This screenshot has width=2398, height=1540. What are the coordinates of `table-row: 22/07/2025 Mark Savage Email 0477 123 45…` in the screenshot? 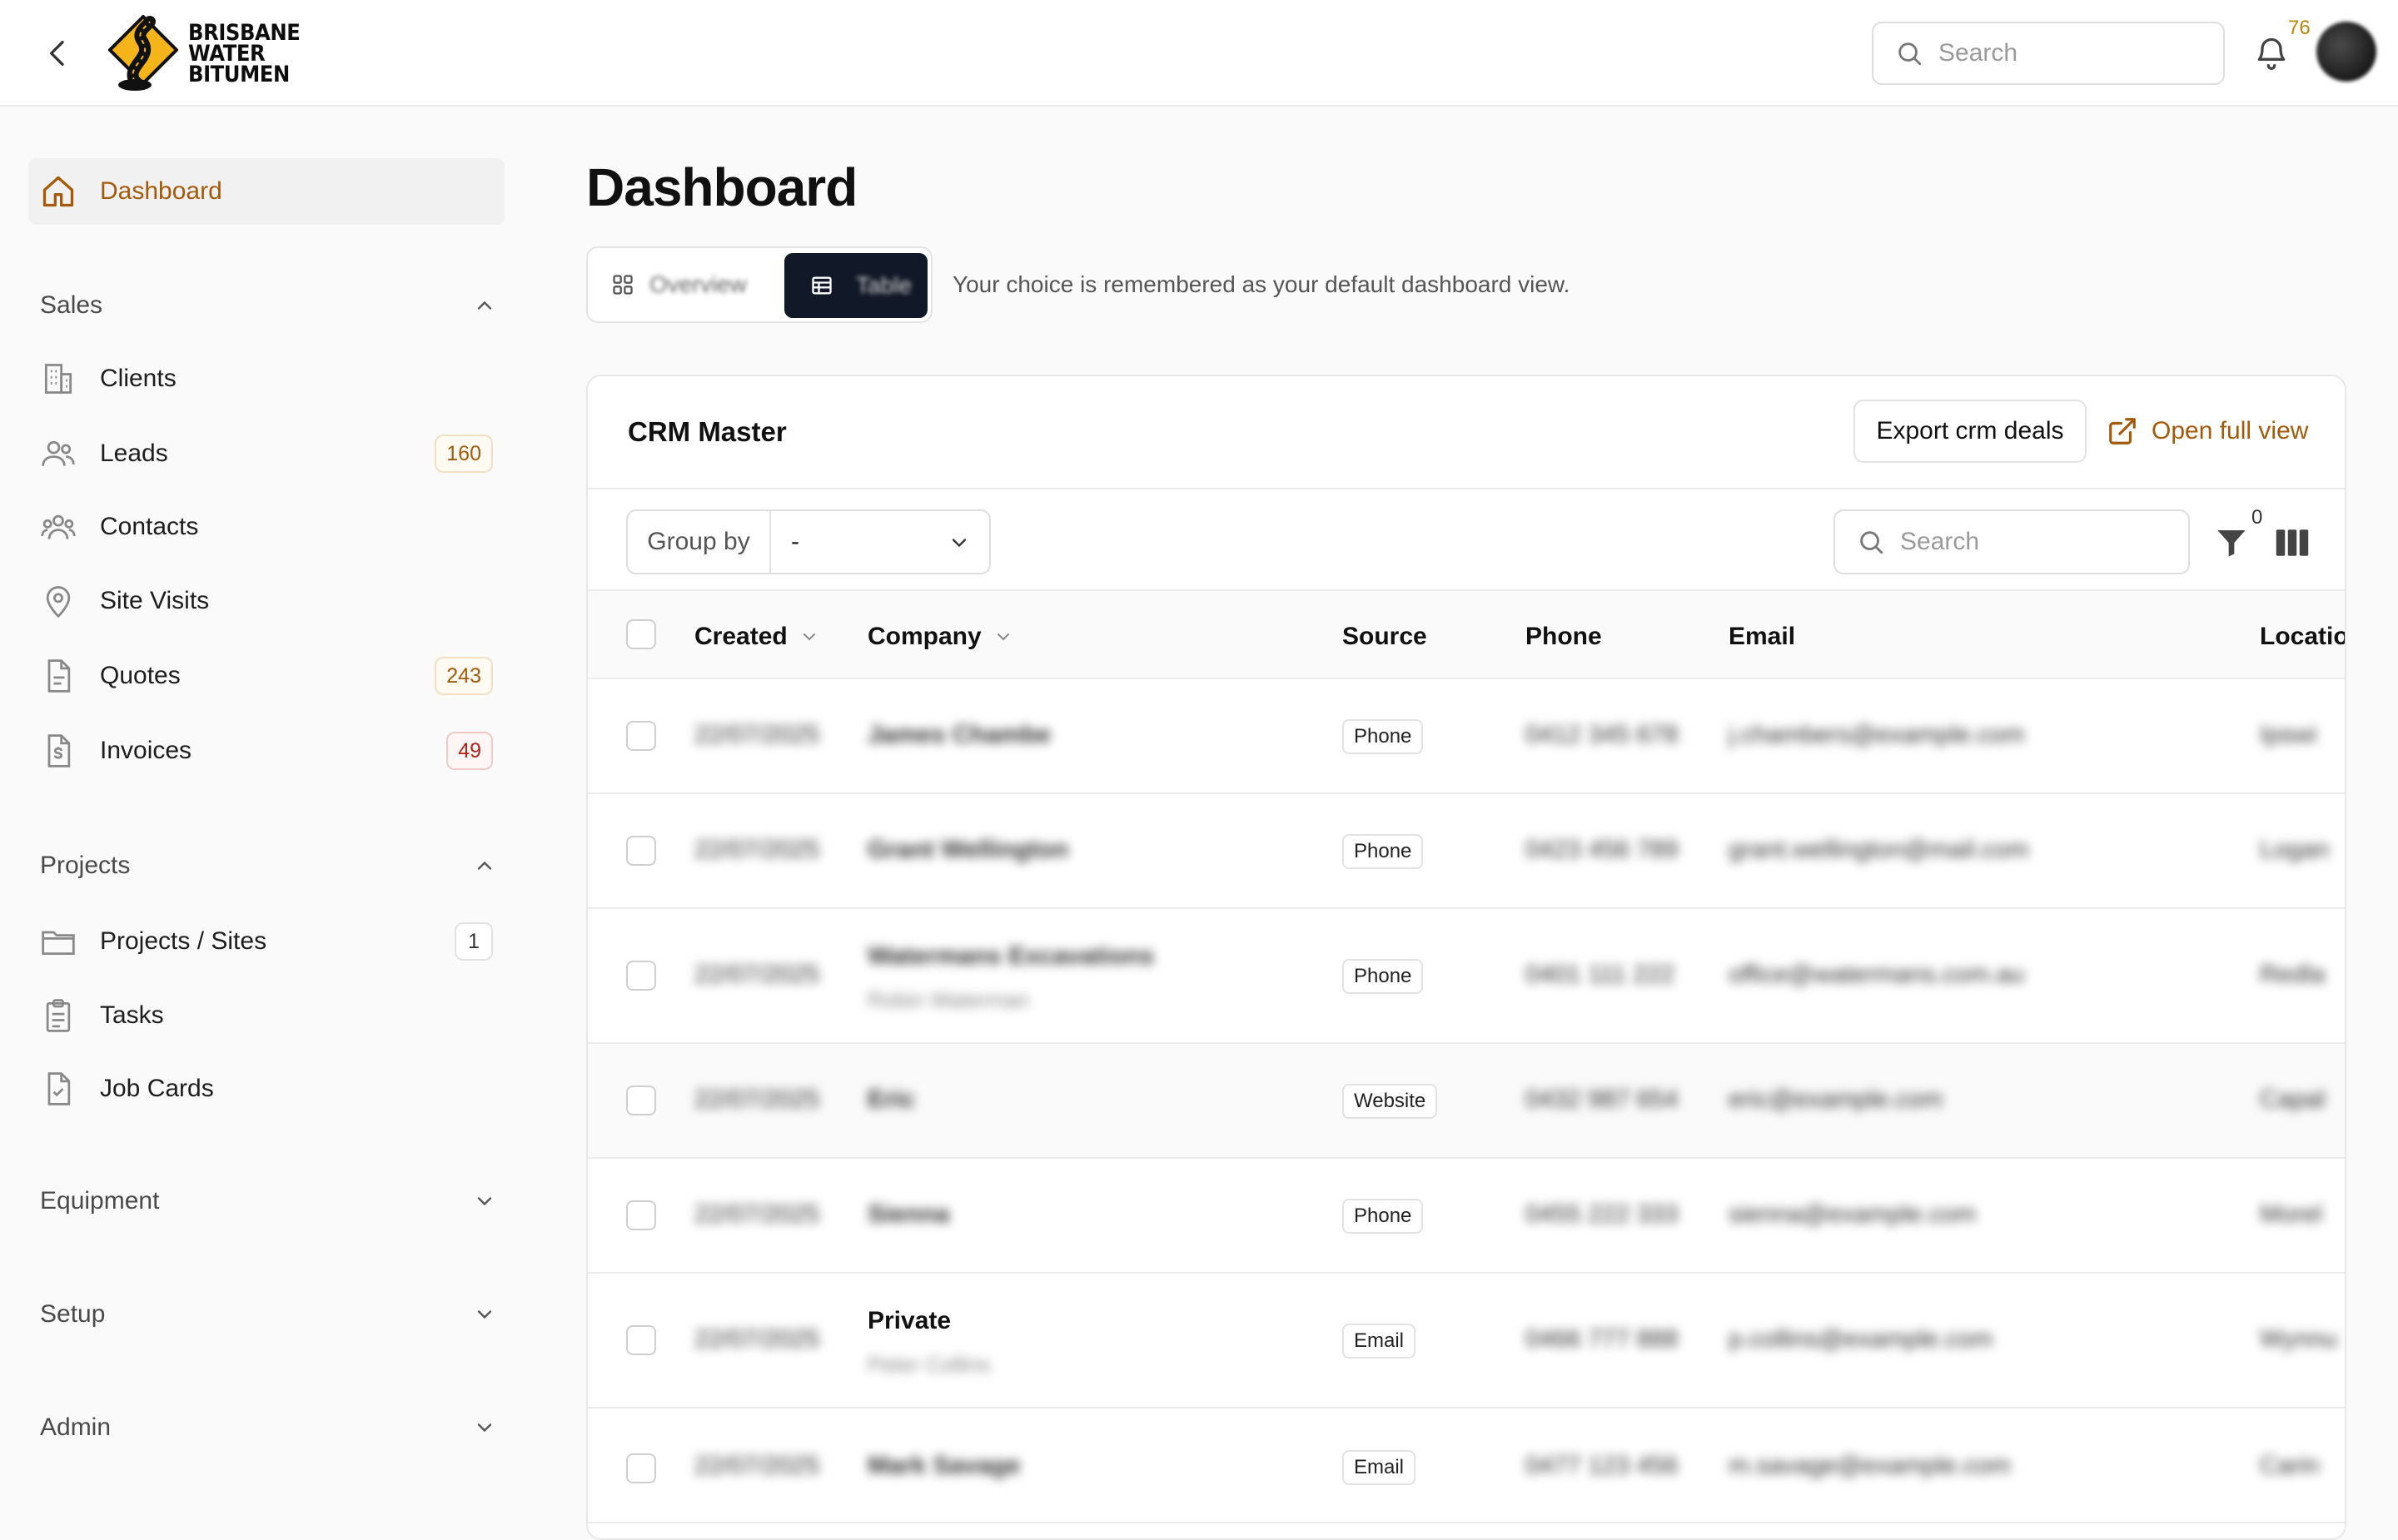 It's located at (1466, 1465).